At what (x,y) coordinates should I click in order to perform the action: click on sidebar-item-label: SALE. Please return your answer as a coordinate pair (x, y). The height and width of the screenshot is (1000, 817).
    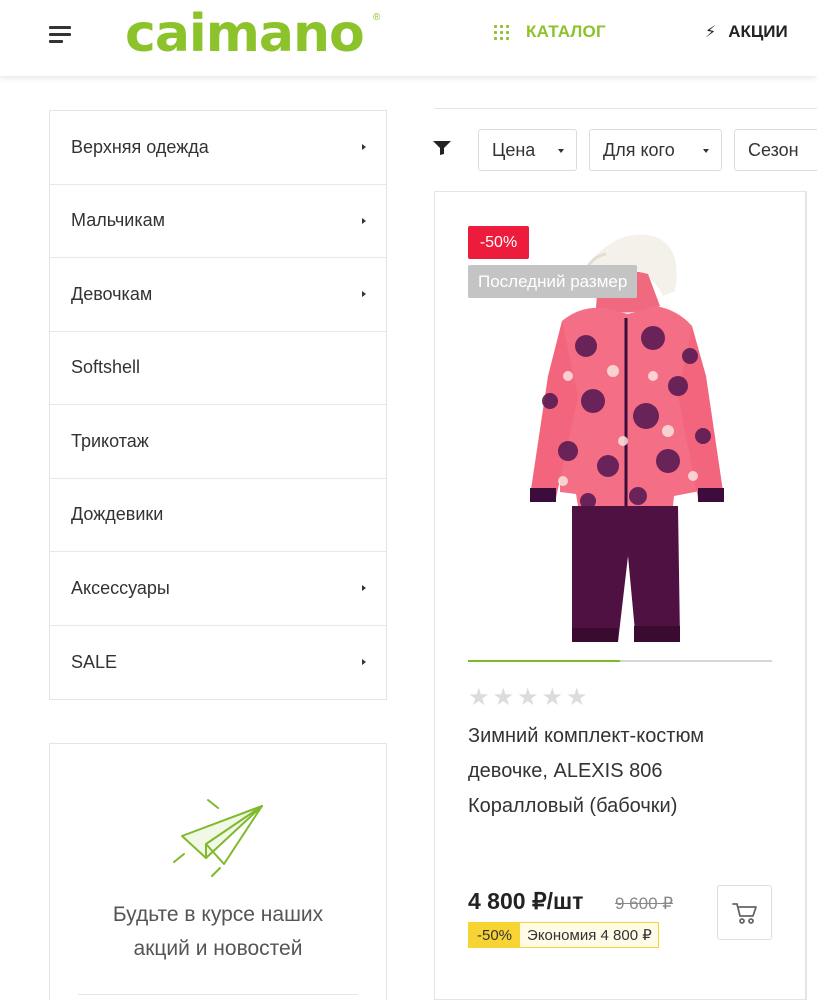
    Looking at the image, I should click on (94, 661).